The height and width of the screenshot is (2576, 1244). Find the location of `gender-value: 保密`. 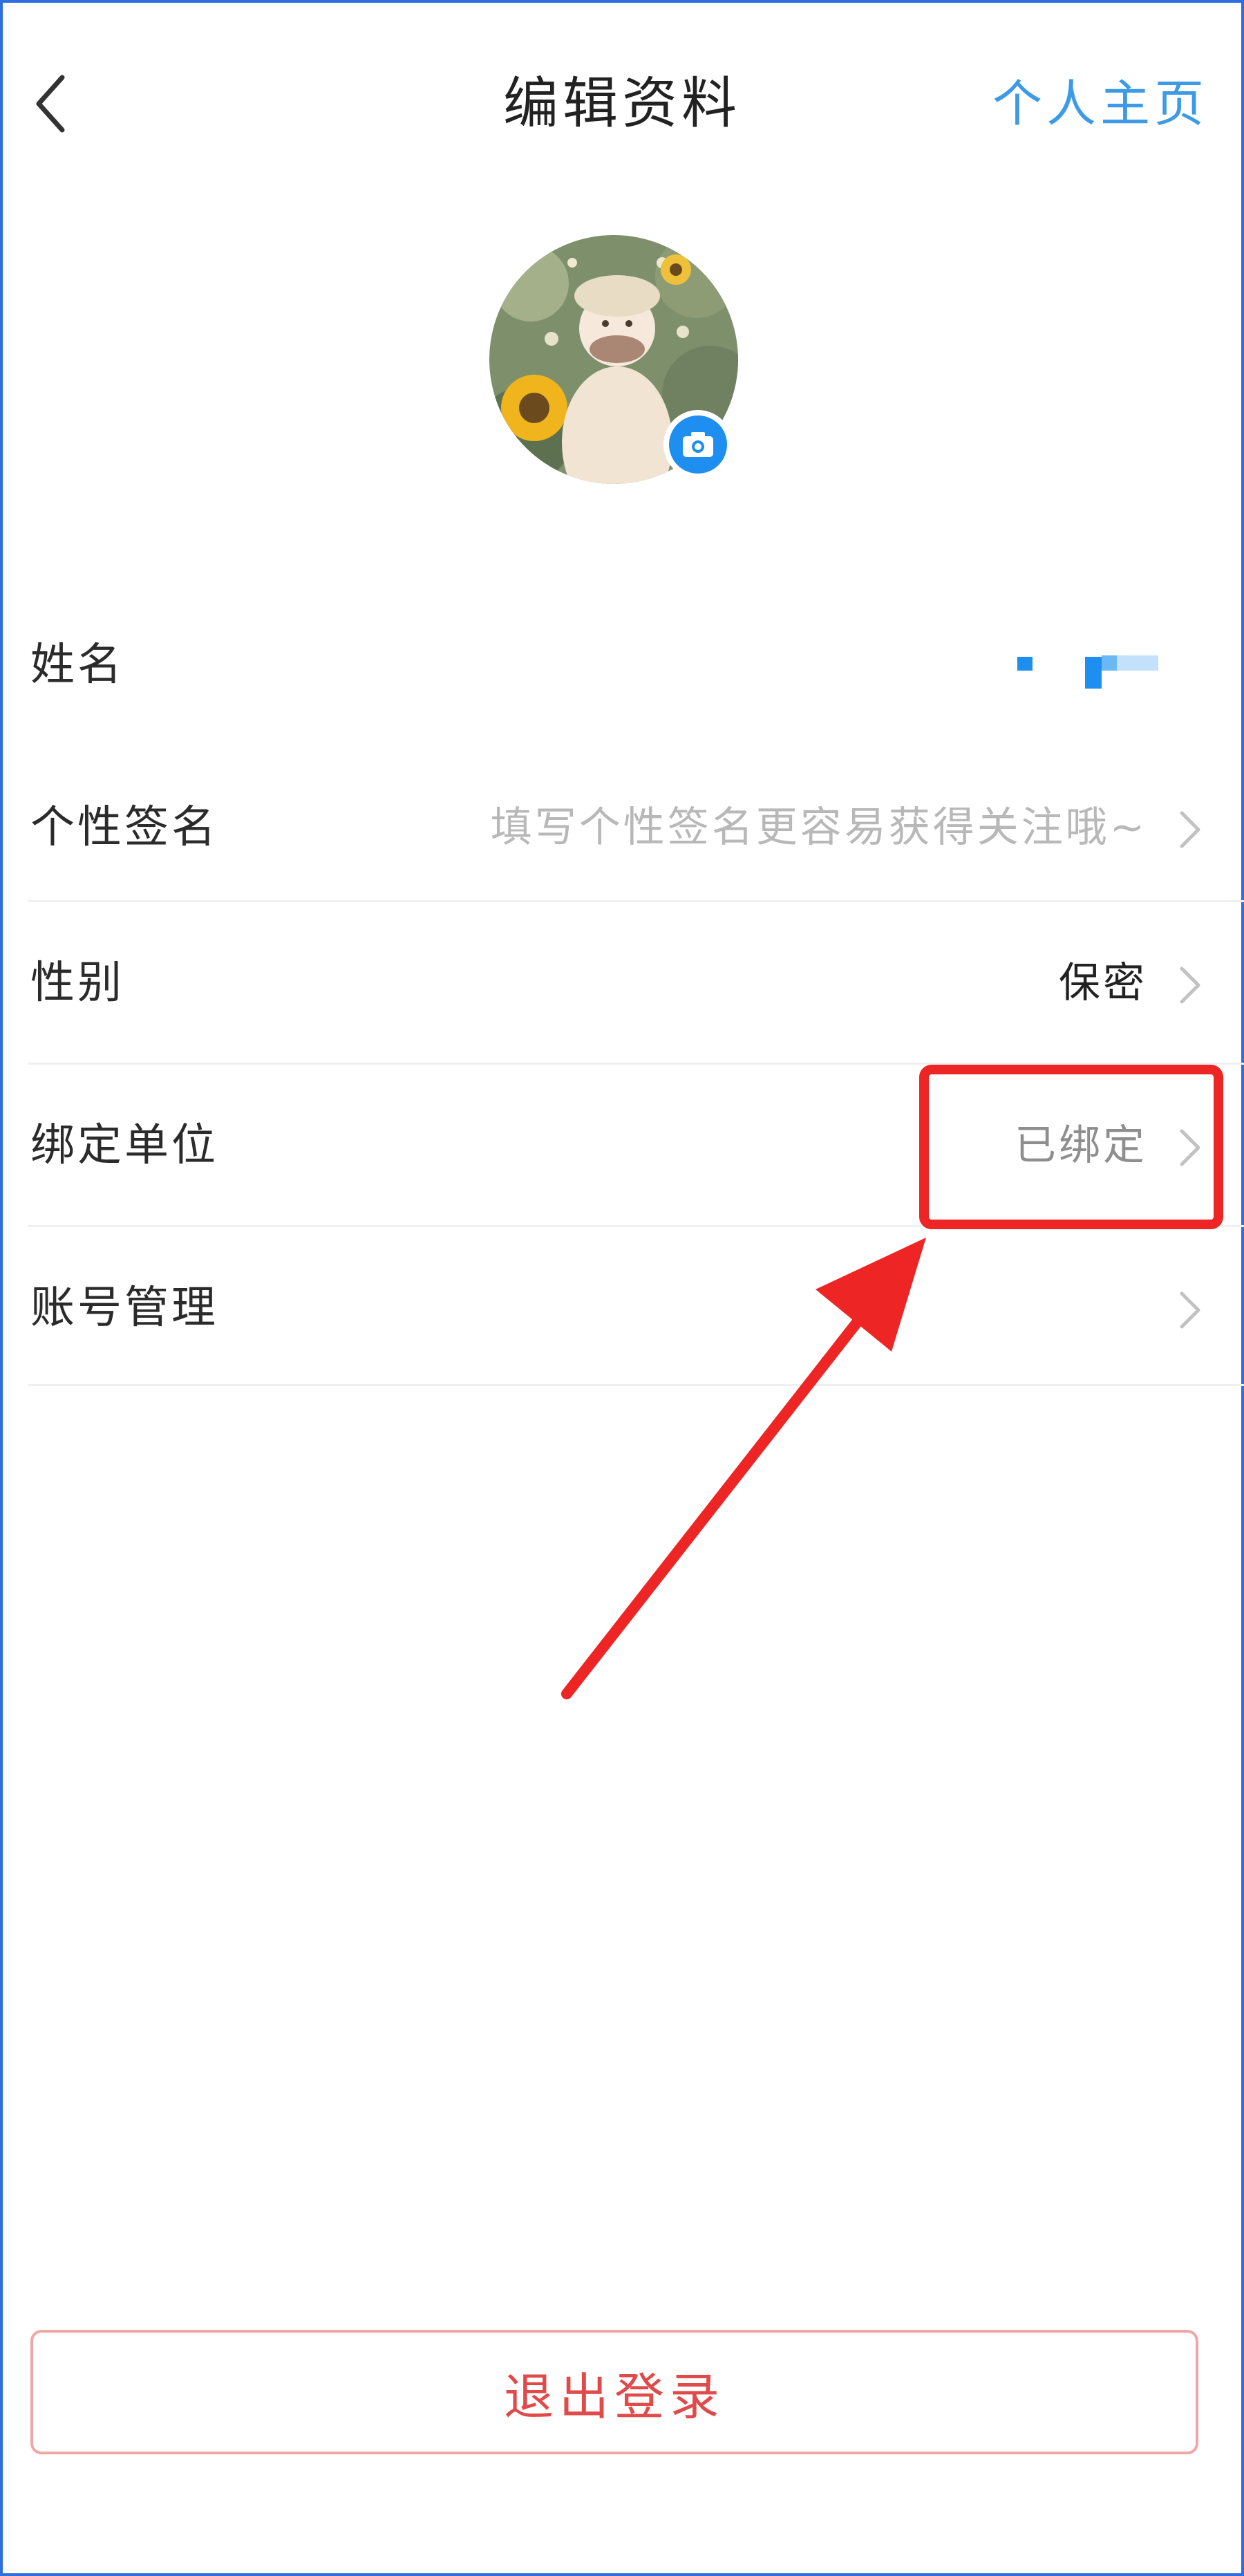

gender-value: 保密 is located at coordinates (1103, 983).